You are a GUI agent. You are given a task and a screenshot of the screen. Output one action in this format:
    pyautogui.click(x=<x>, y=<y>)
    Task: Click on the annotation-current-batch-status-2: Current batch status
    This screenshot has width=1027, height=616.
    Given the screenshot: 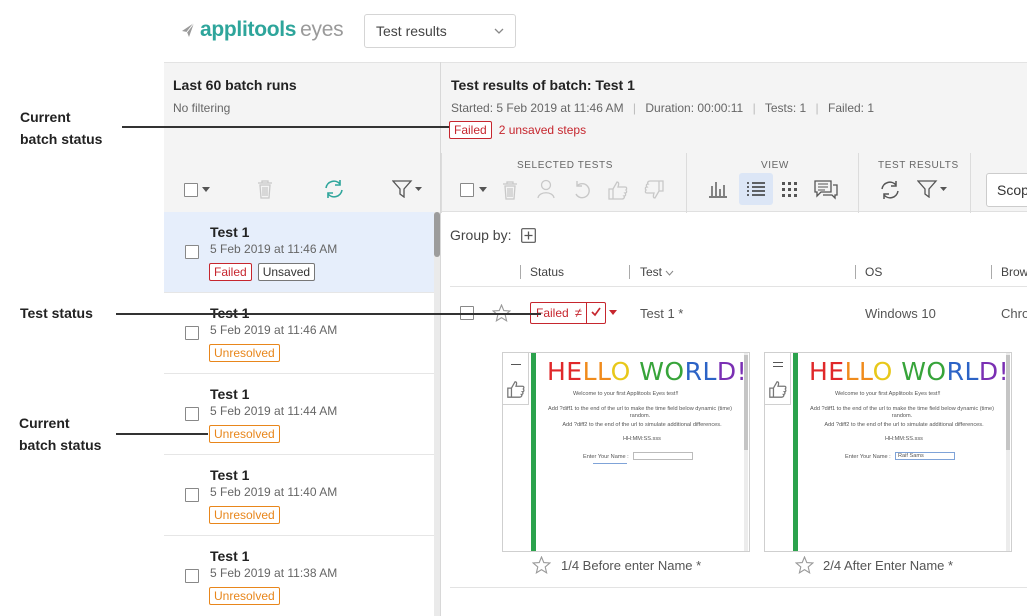 What is the action you would take?
    pyautogui.click(x=60, y=434)
    